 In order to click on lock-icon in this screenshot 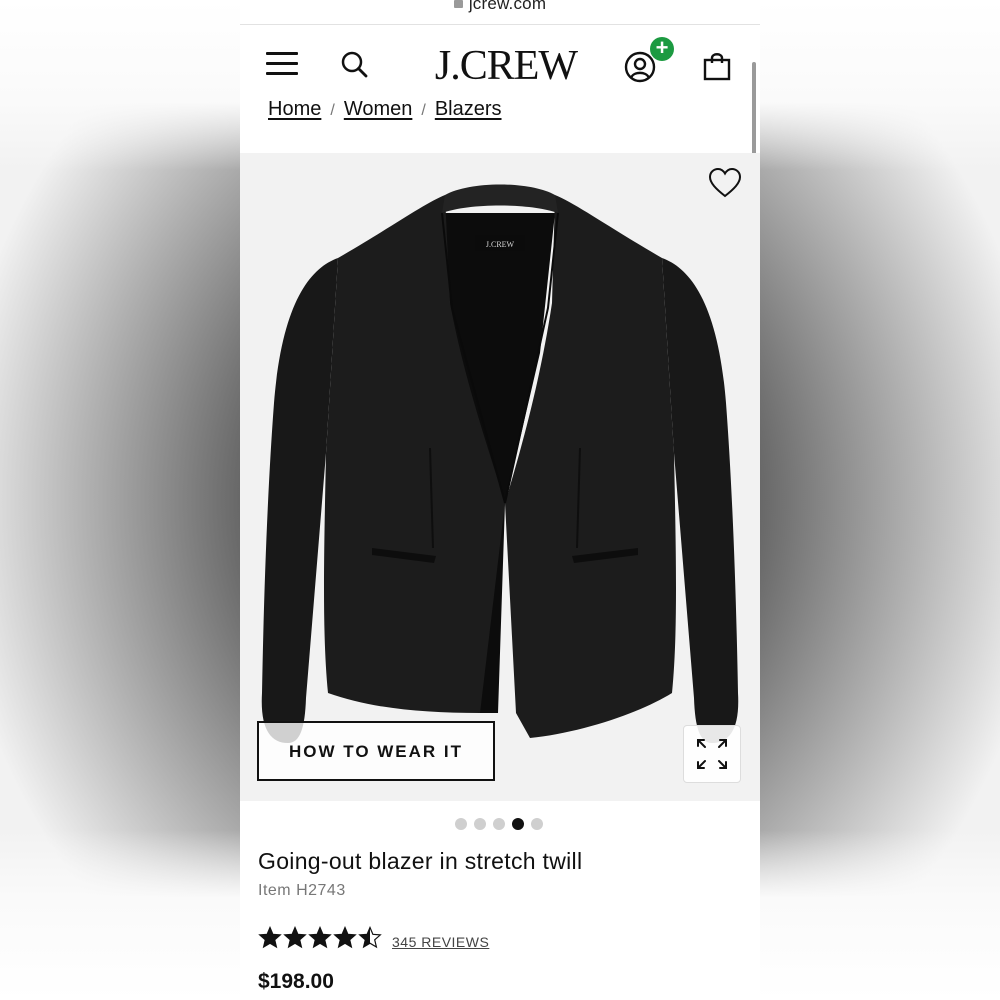, I will do `click(458, 4)`.